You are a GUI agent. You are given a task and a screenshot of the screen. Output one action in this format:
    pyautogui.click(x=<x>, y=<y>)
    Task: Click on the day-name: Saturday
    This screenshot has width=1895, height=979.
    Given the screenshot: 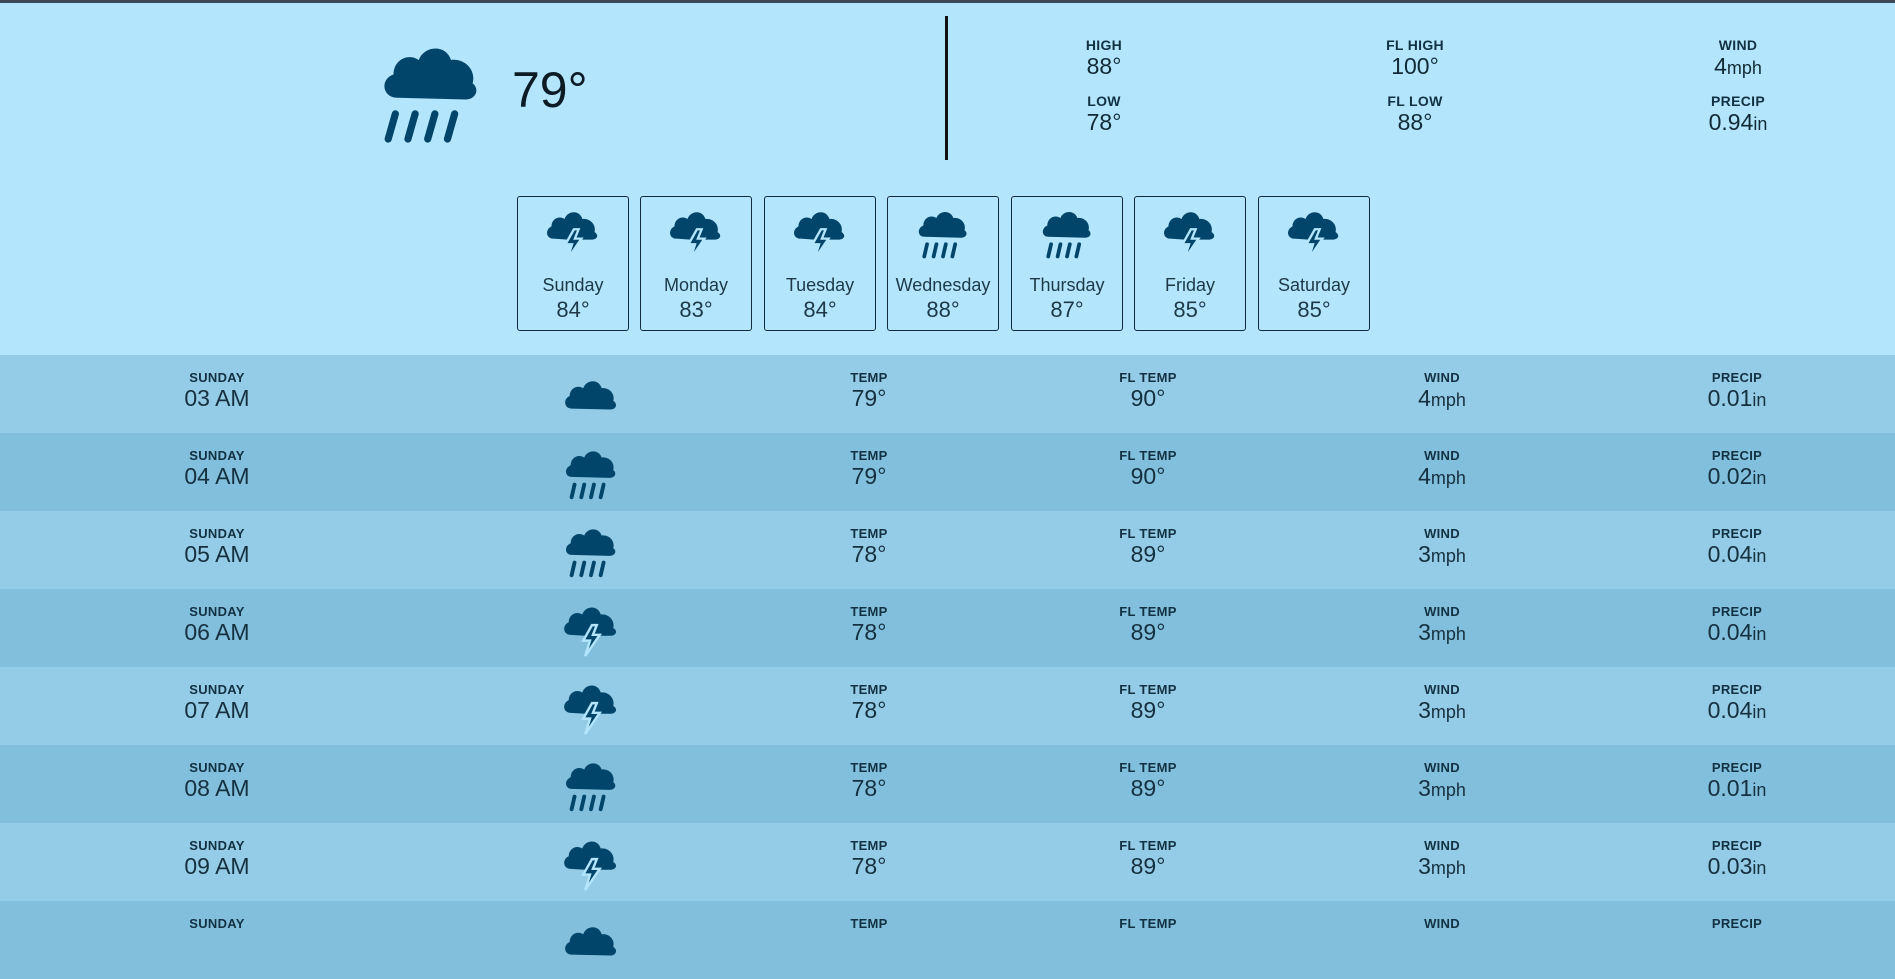 What is the action you would take?
    pyautogui.click(x=1314, y=285)
    